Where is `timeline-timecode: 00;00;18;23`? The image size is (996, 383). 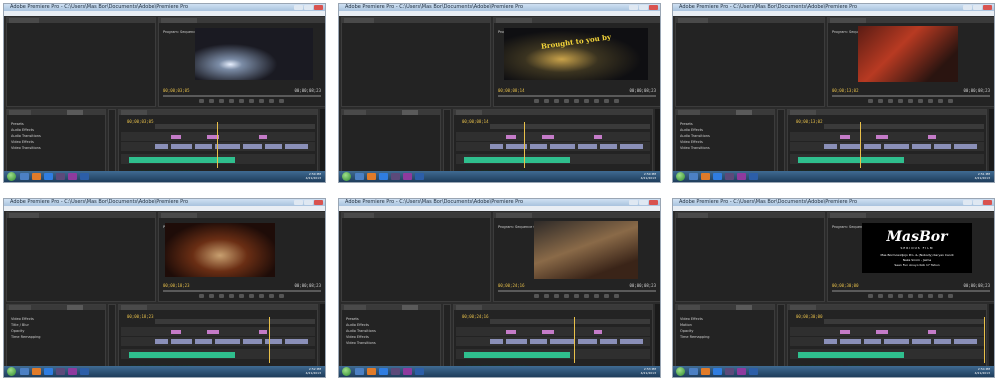 timeline-timecode: 00;00;18;23 is located at coordinates (140, 316).